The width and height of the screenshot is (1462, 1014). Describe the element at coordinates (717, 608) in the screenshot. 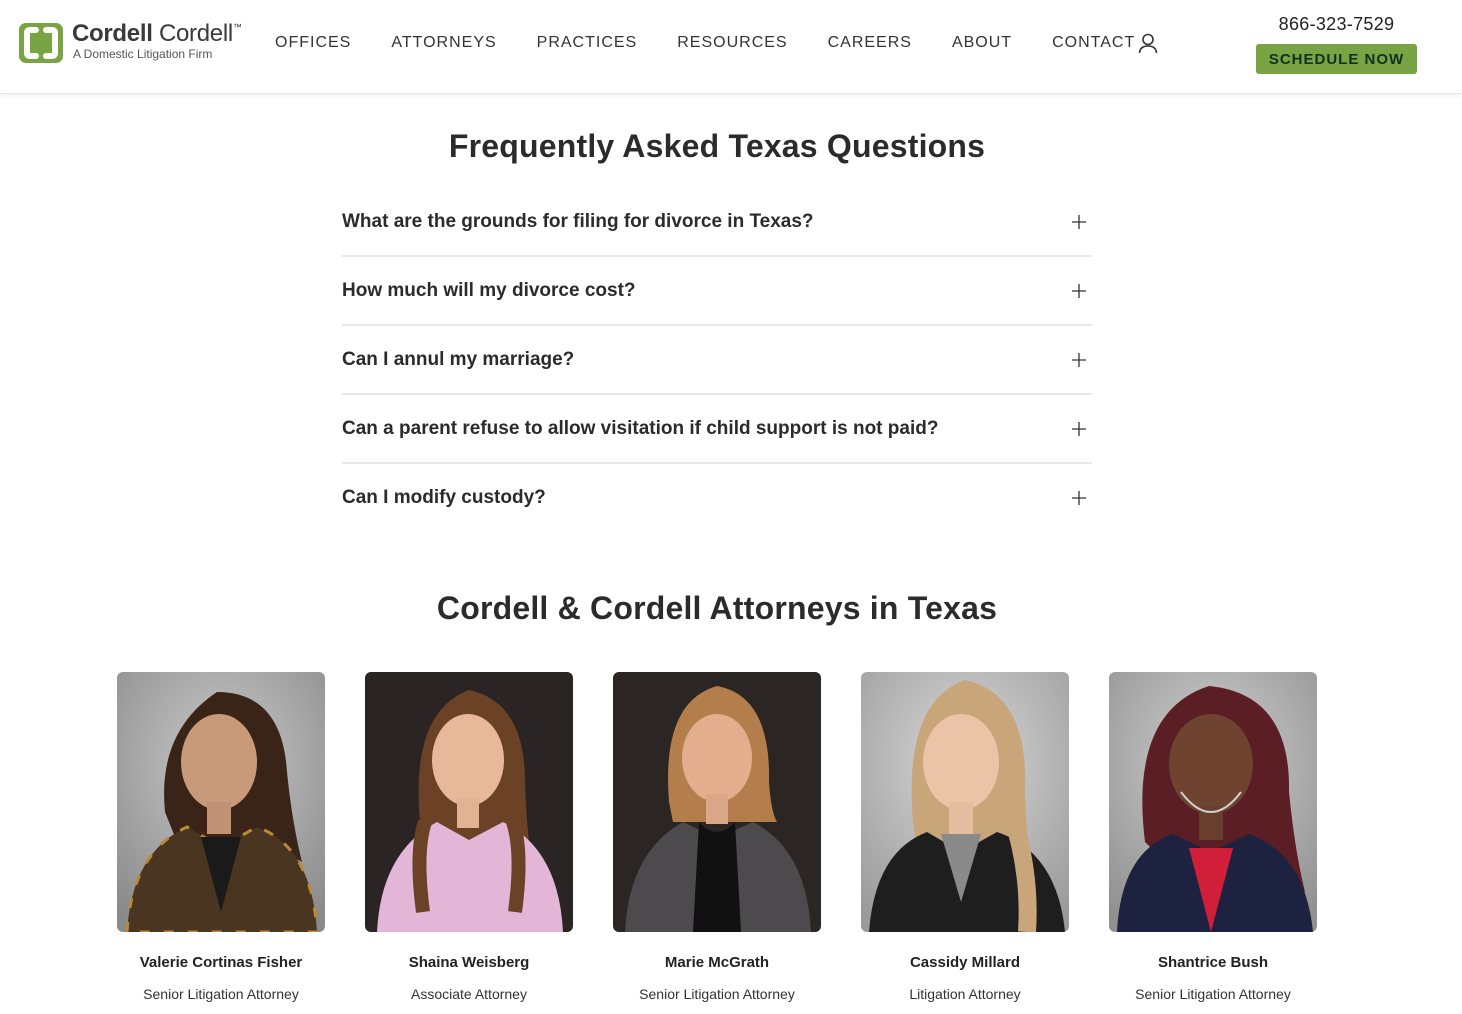

I see `attorneys-title: Cordell & Cordell Attorneys in Texas` at that location.